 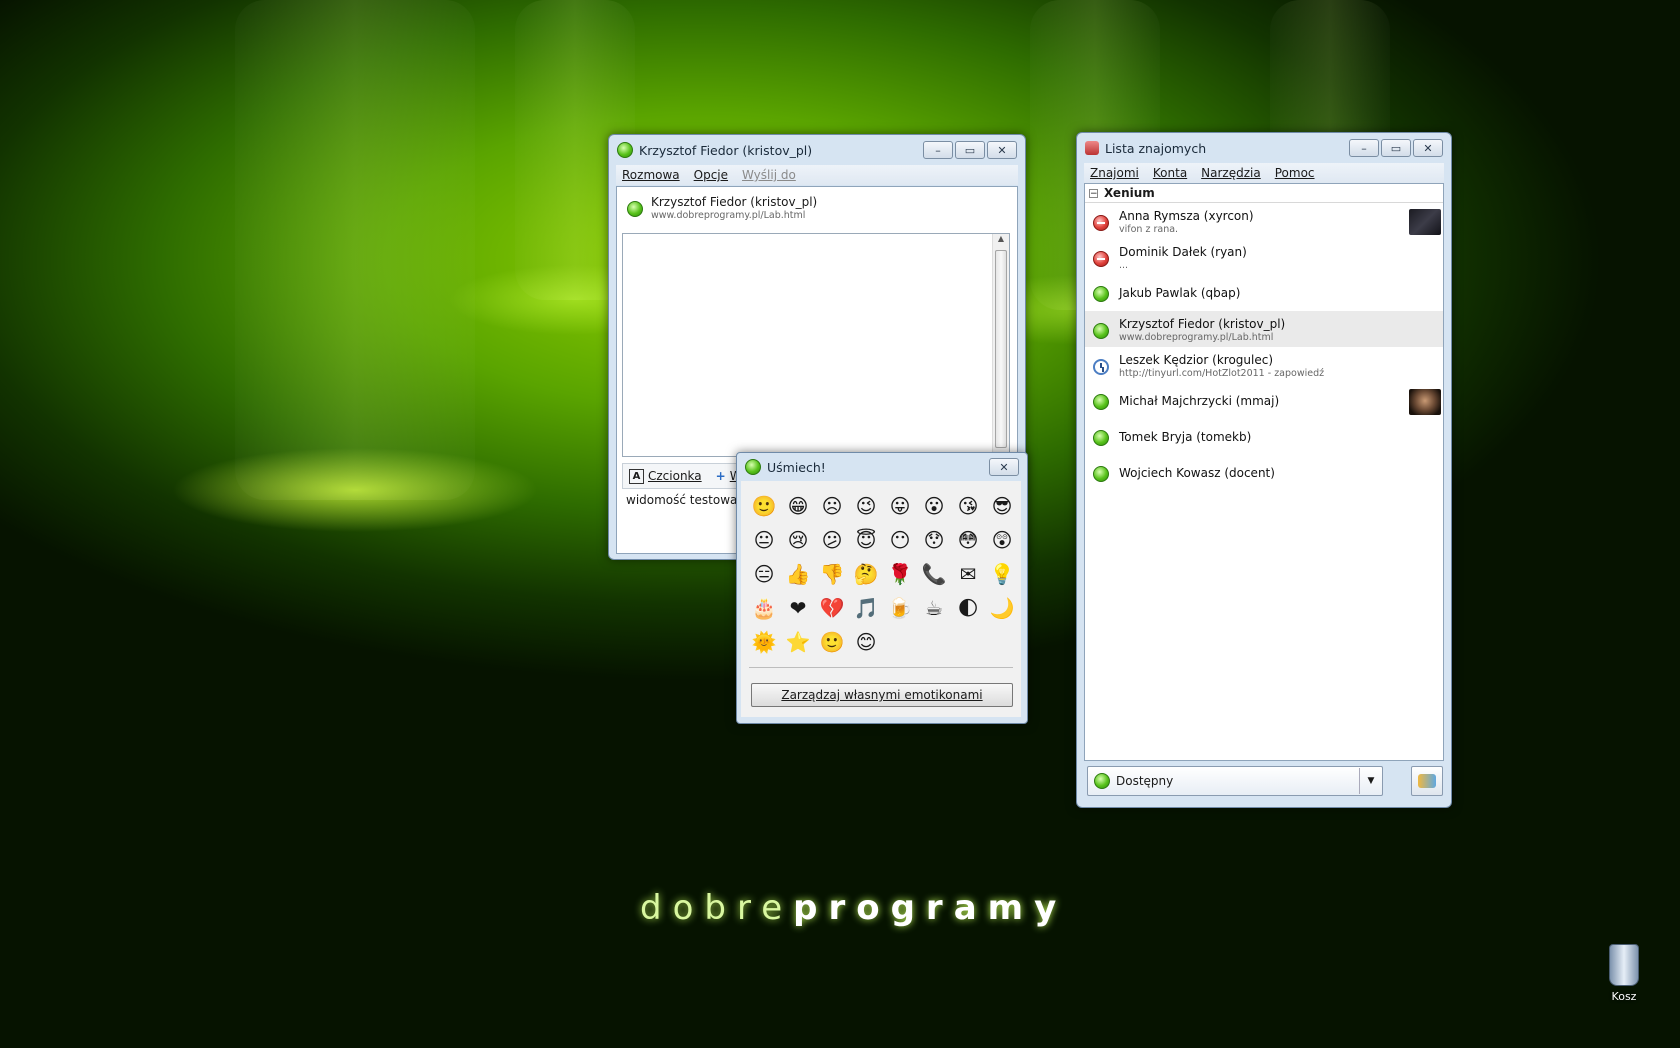 What do you see at coordinates (764, 608) in the screenshot?
I see `emoticon-item: 🎂` at bounding box center [764, 608].